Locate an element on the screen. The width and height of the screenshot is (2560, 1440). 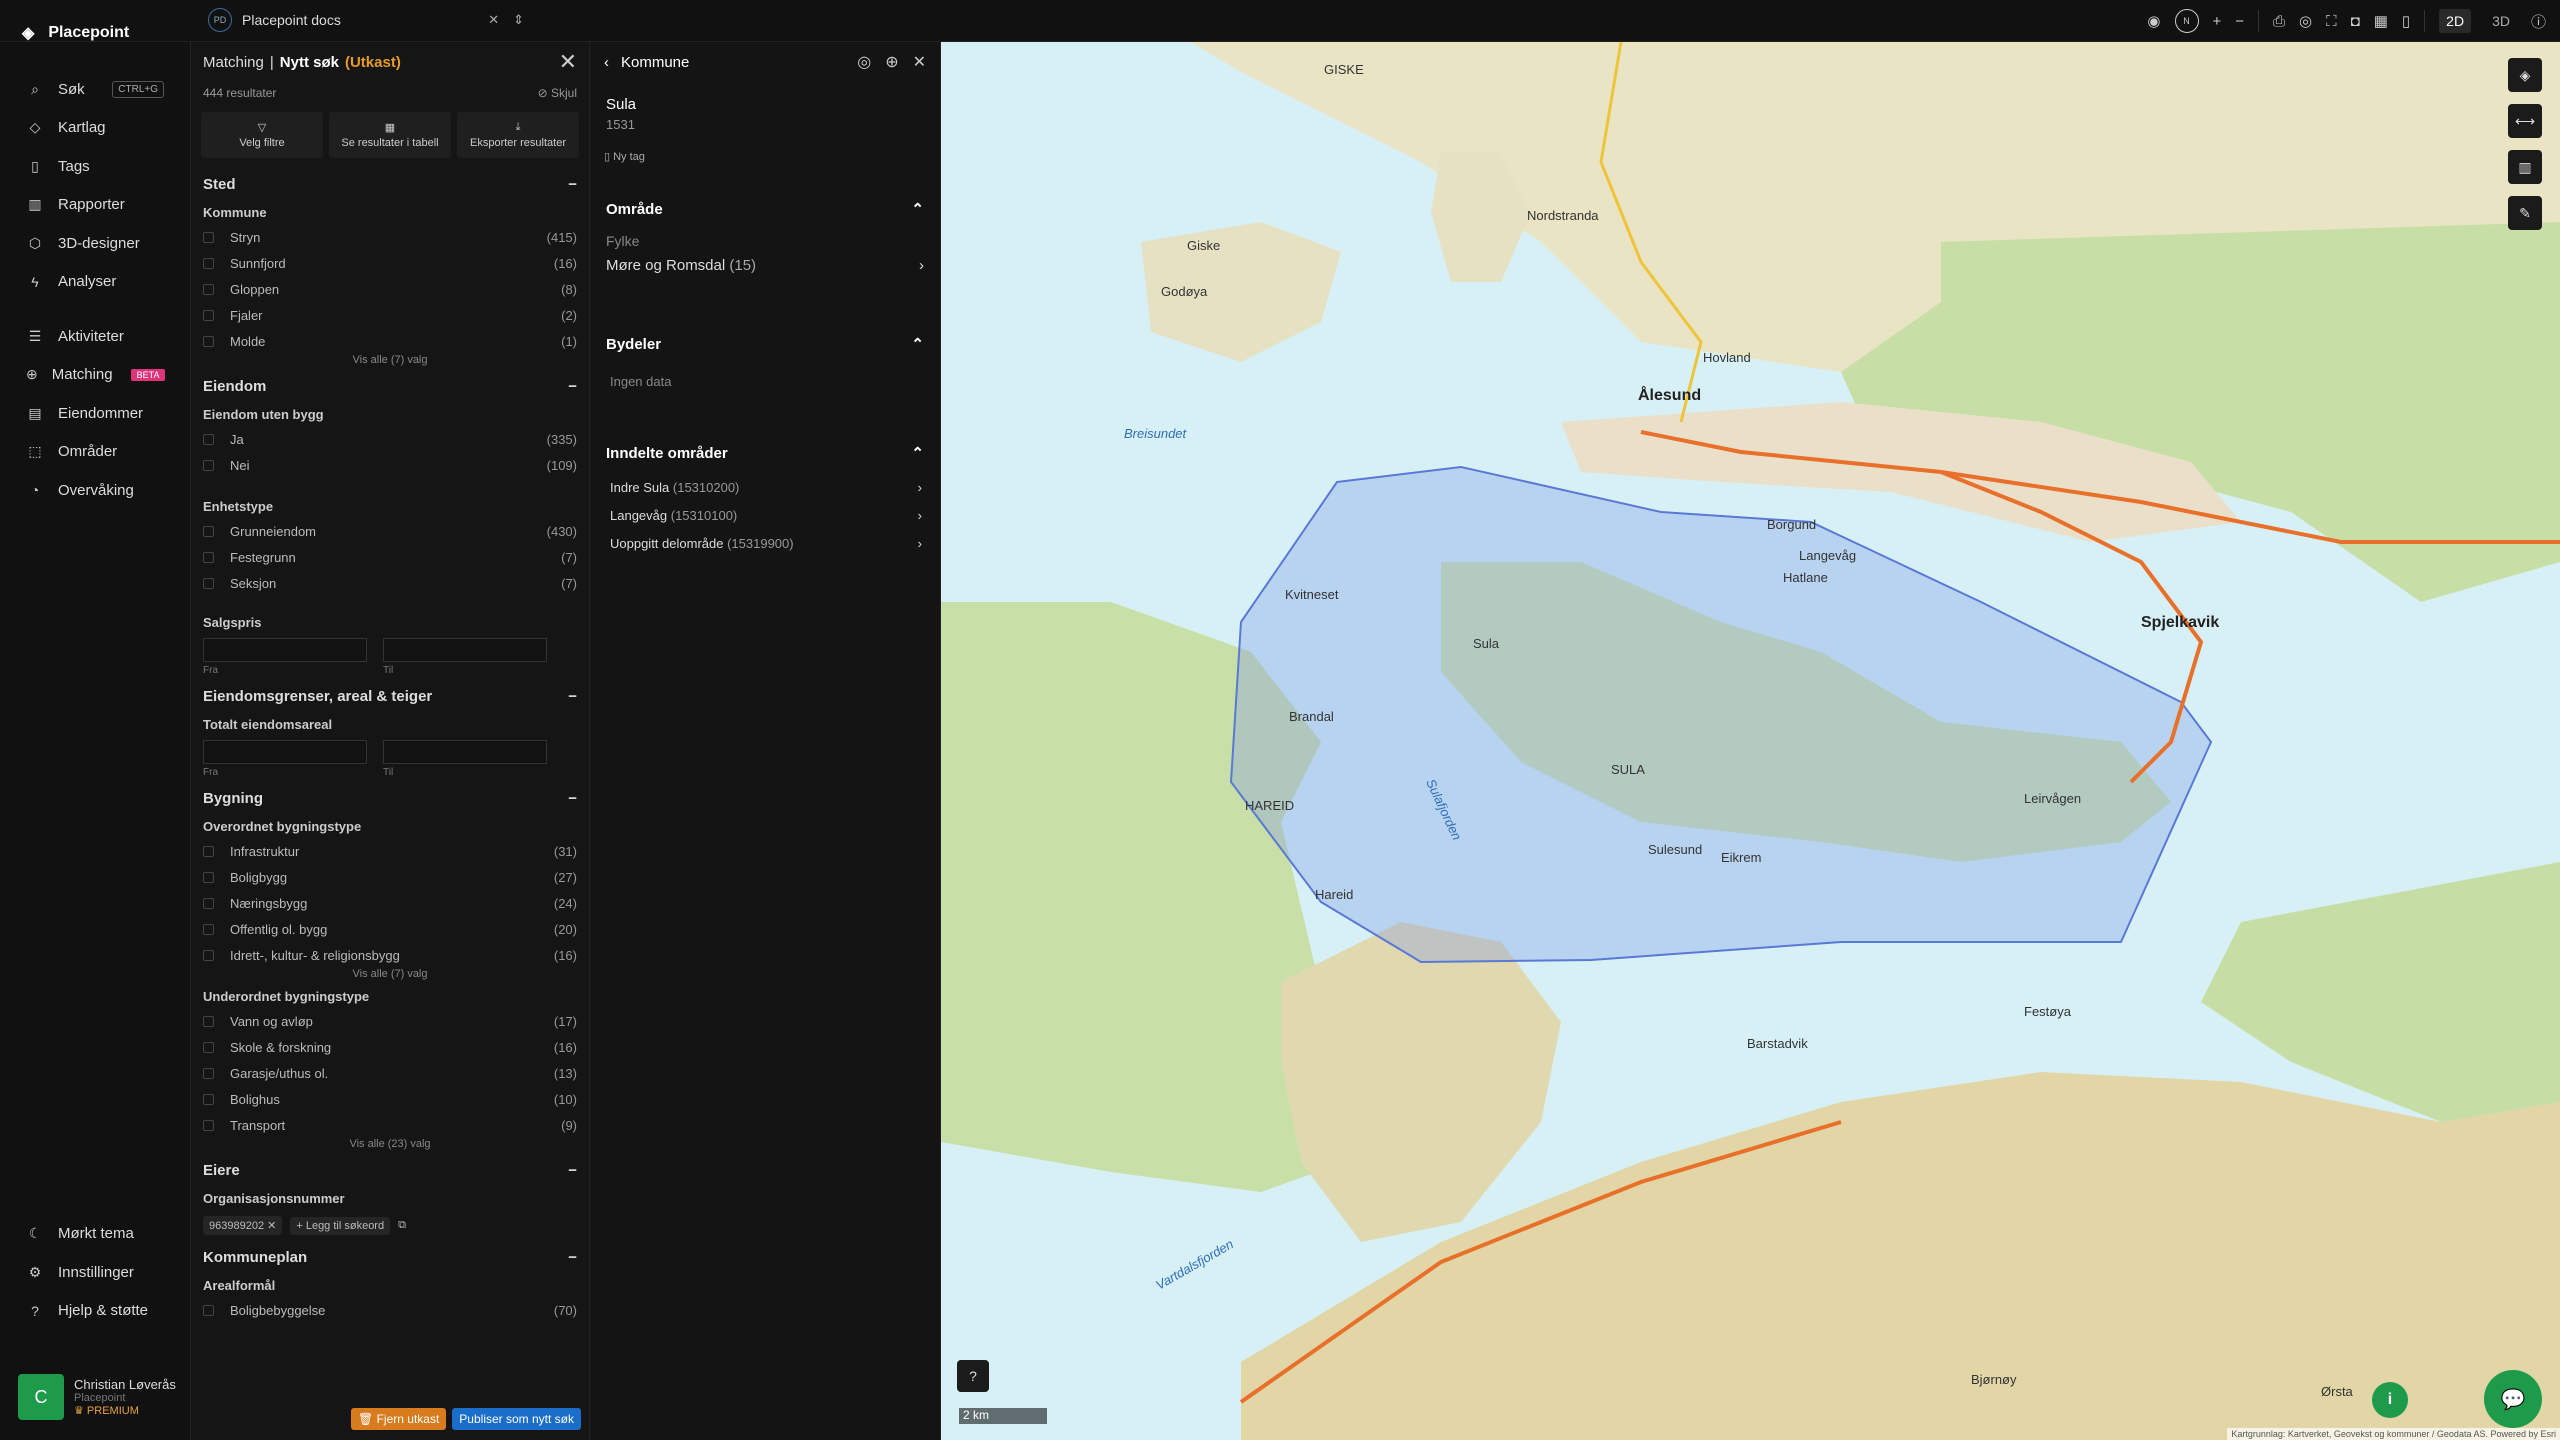
breadcrumb-matching: Matching is located at coordinates (233, 62).